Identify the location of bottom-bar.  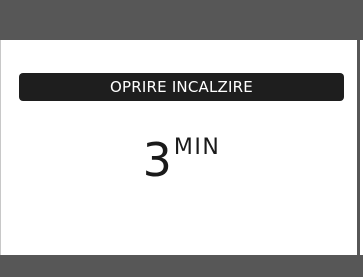
(181, 266).